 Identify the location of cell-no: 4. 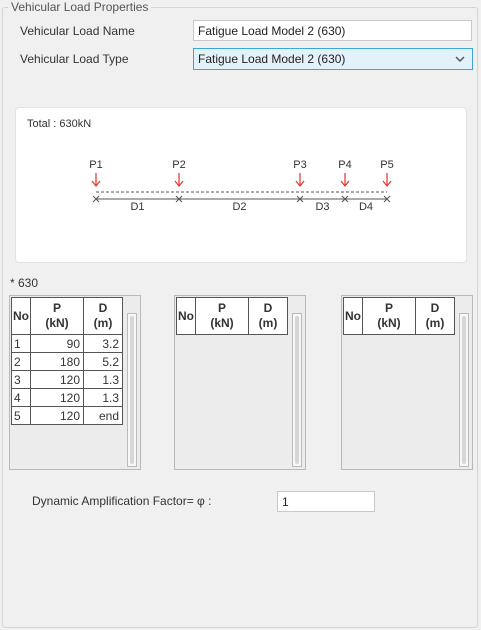
(21, 397).